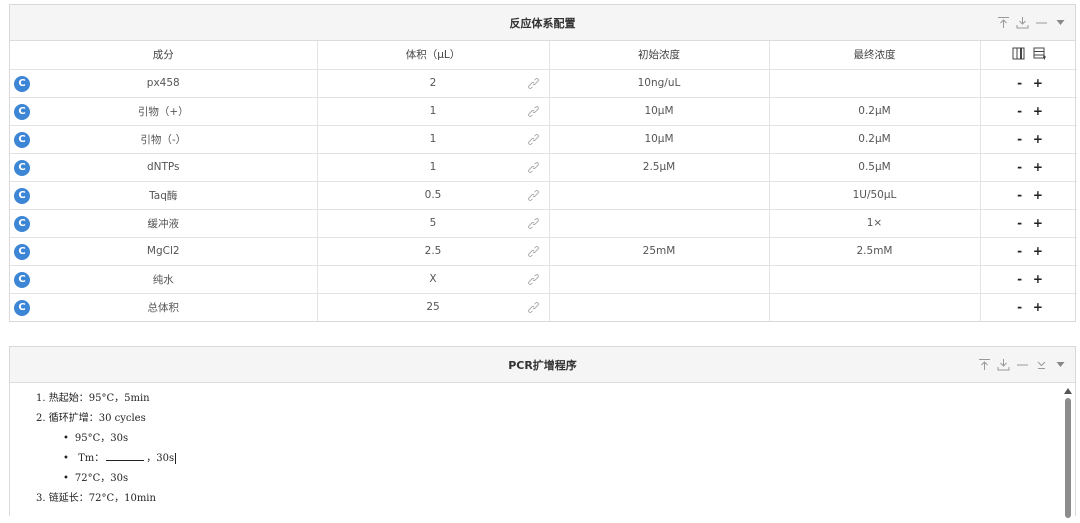 This screenshot has height=523, width=1080. Describe the element at coordinates (125, 456) in the screenshot. I see `tm-blank-field` at that location.